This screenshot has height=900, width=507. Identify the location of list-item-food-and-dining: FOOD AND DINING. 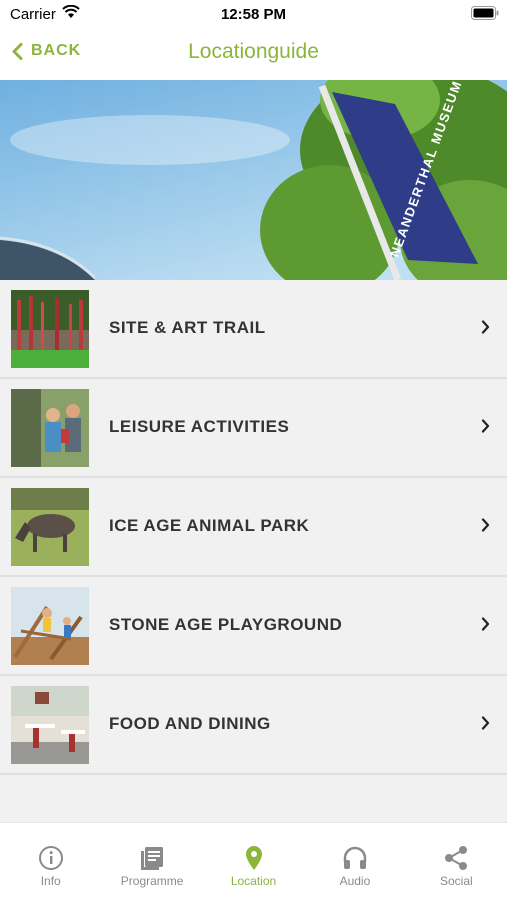
(253, 725).